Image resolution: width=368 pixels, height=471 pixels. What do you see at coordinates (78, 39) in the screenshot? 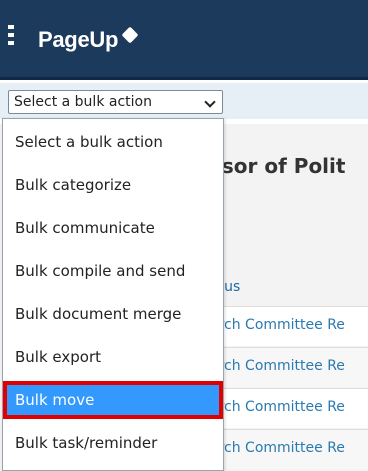
I see `logo-text: PageUp` at bounding box center [78, 39].